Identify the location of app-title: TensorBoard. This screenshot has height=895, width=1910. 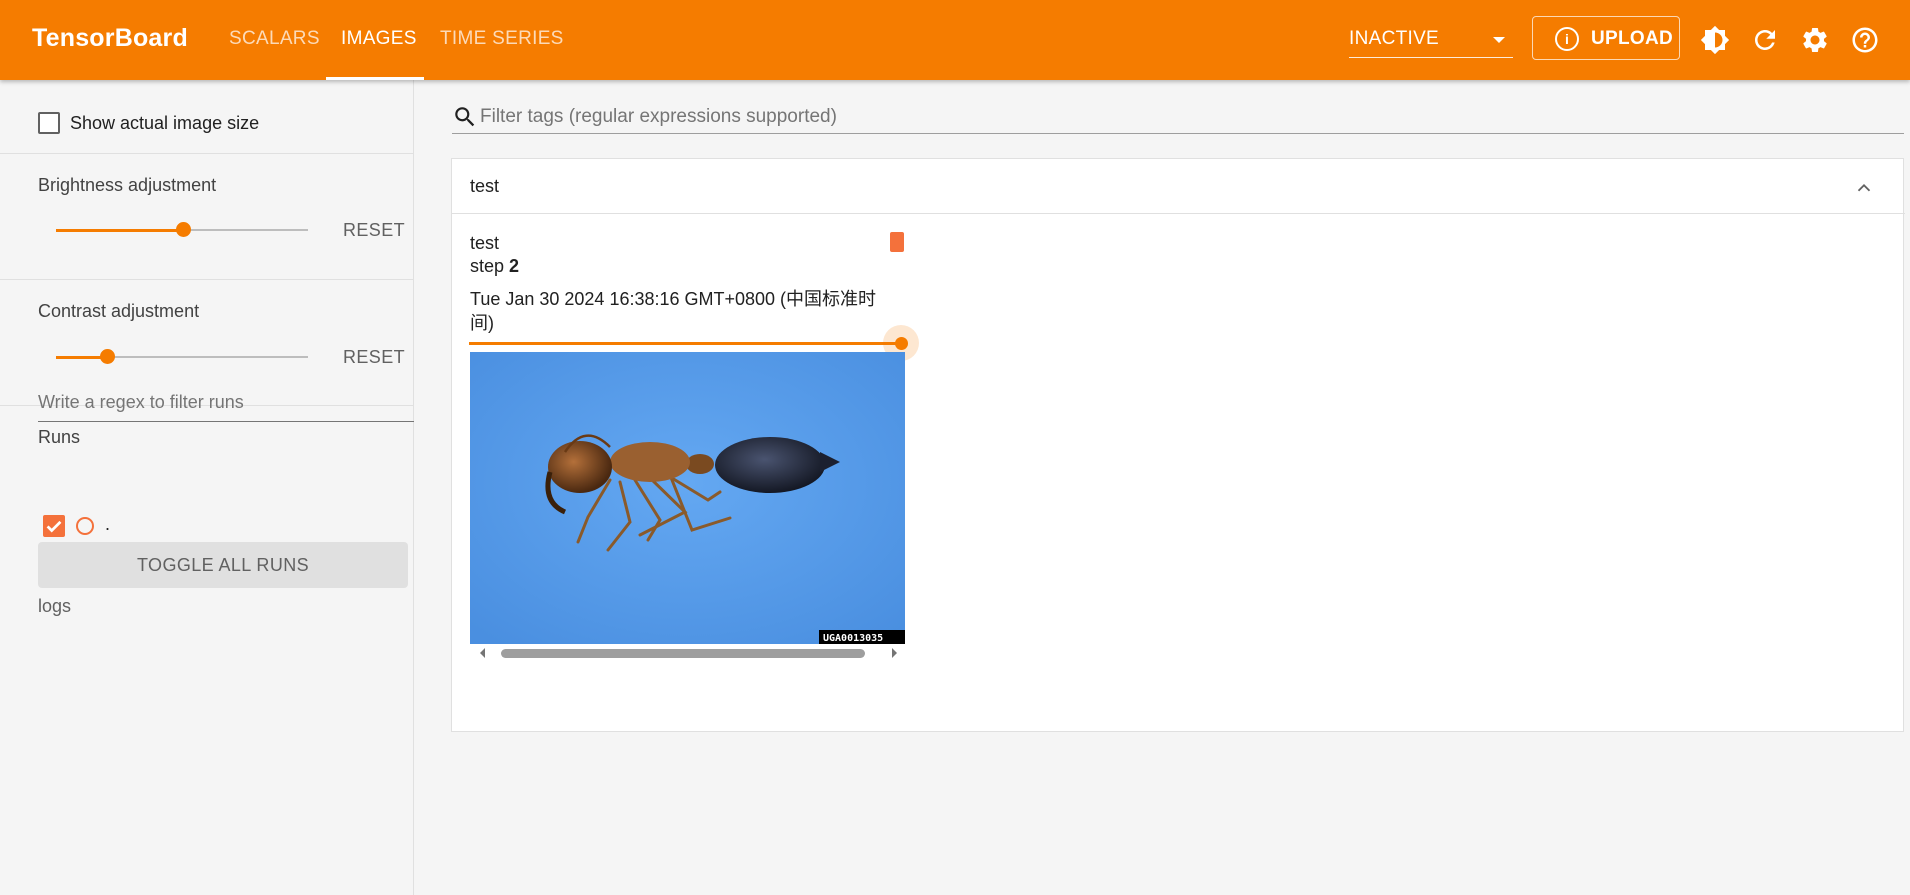
(110, 38).